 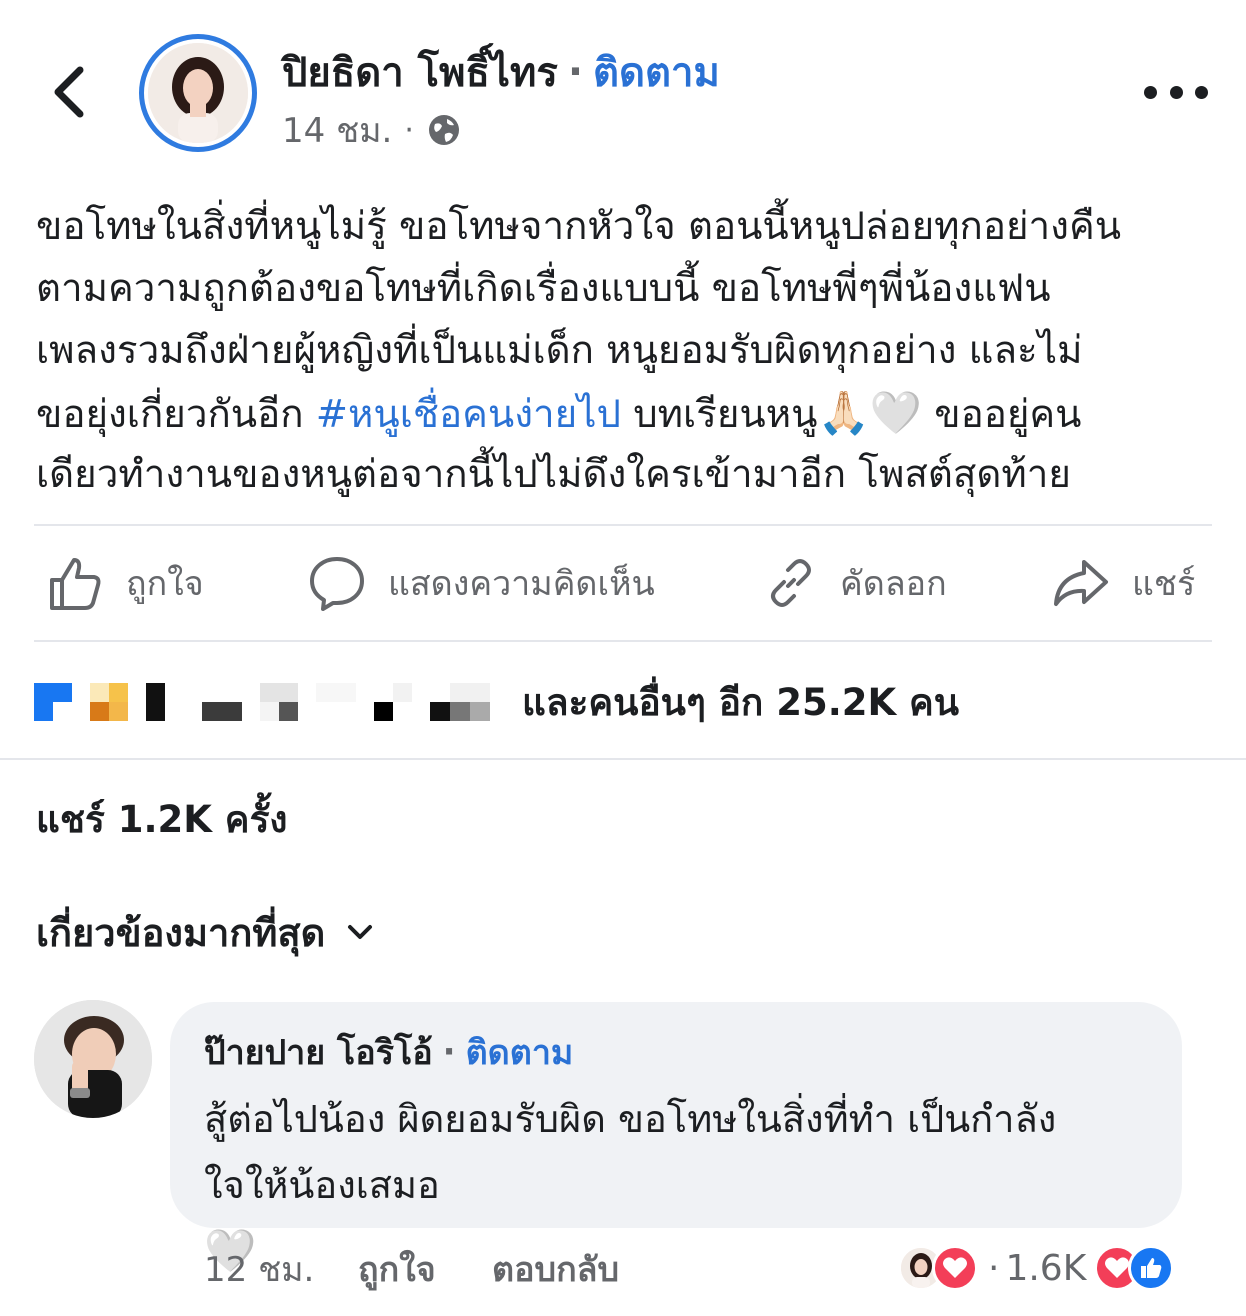 I want to click on commenter-name: ป๊ายปาย โอริโอ้, so click(x=318, y=1052).